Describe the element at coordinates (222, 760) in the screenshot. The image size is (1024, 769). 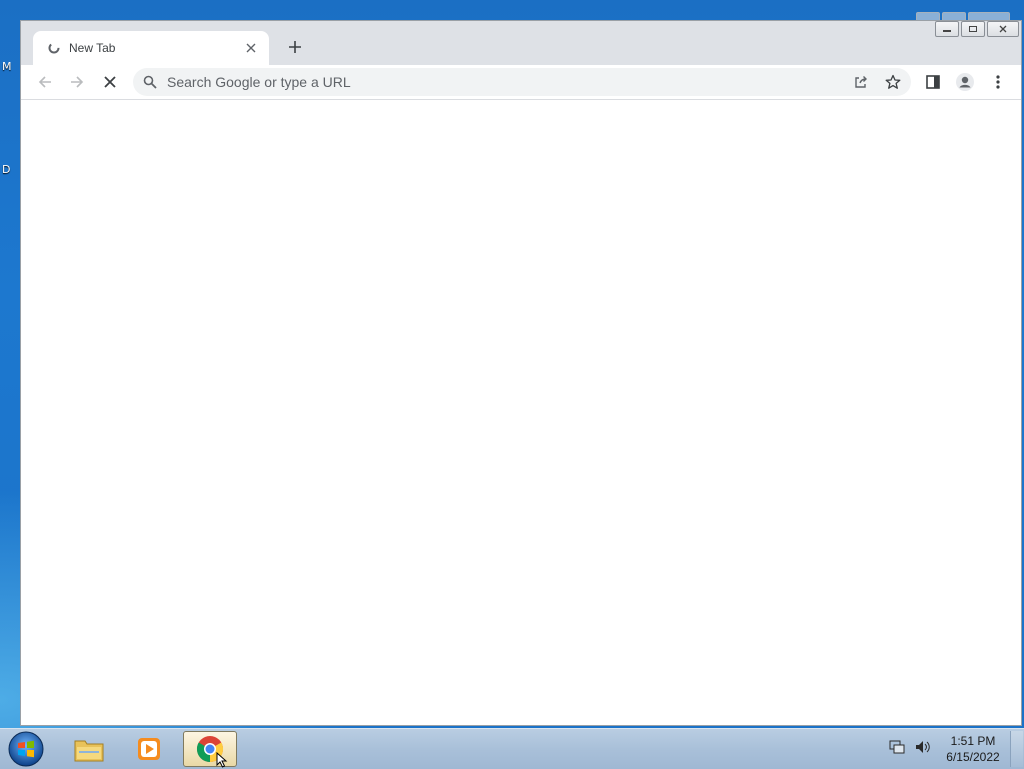
I see `mouse-cursor-icon` at that location.